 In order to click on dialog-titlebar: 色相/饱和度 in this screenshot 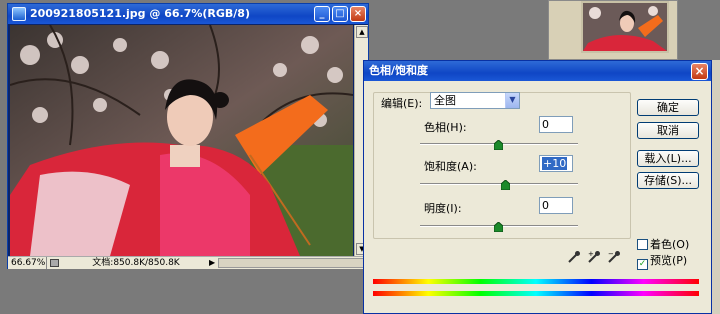, I will do `click(537, 71)`.